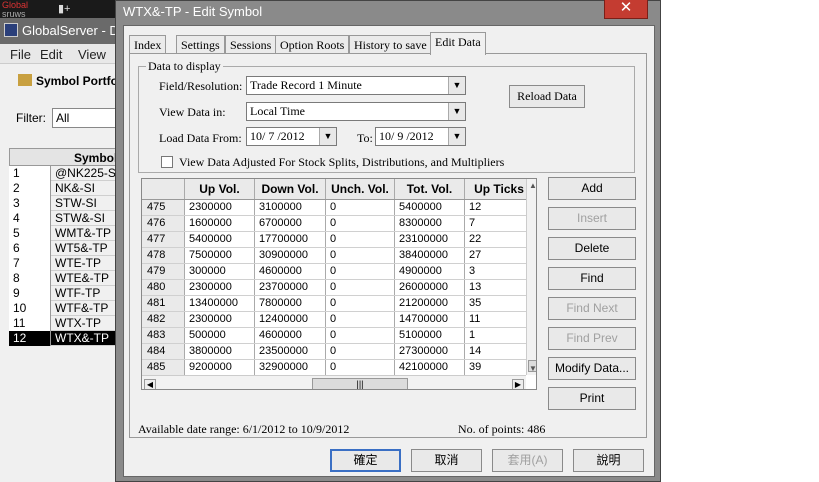  What do you see at coordinates (527, 460) in the screenshot?
I see `apply-button: 套用(A)` at bounding box center [527, 460].